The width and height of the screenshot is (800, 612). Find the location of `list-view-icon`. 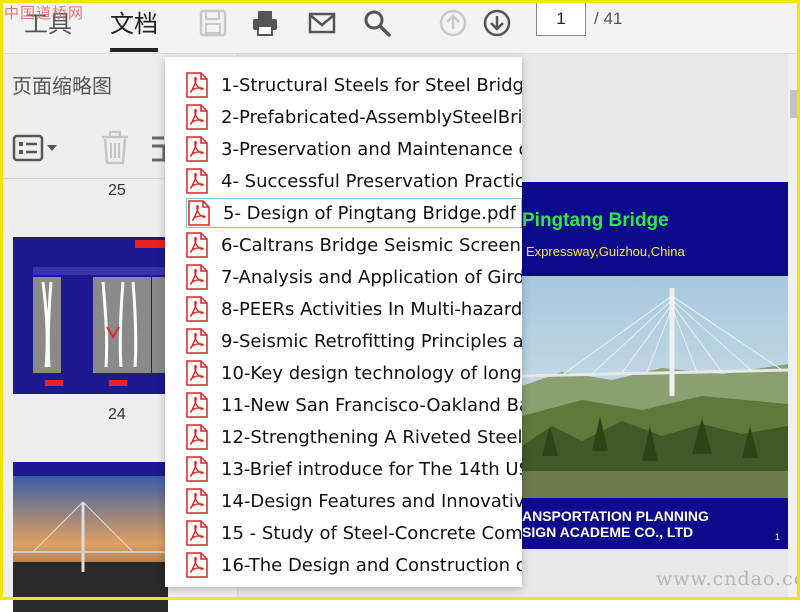

list-view-icon is located at coordinates (36, 148).